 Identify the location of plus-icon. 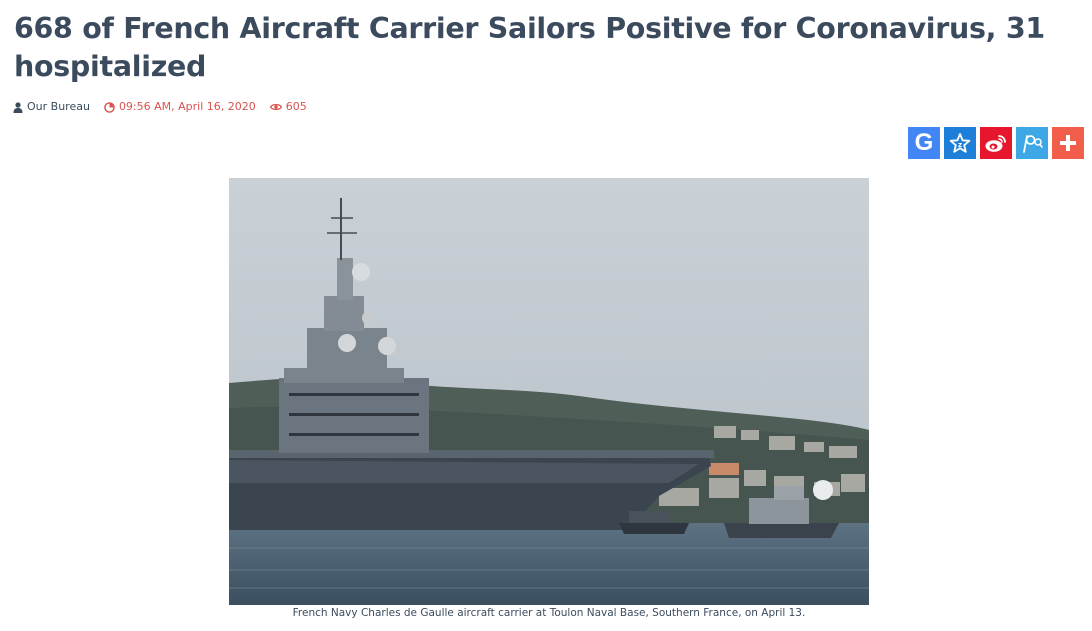
(1068, 143).